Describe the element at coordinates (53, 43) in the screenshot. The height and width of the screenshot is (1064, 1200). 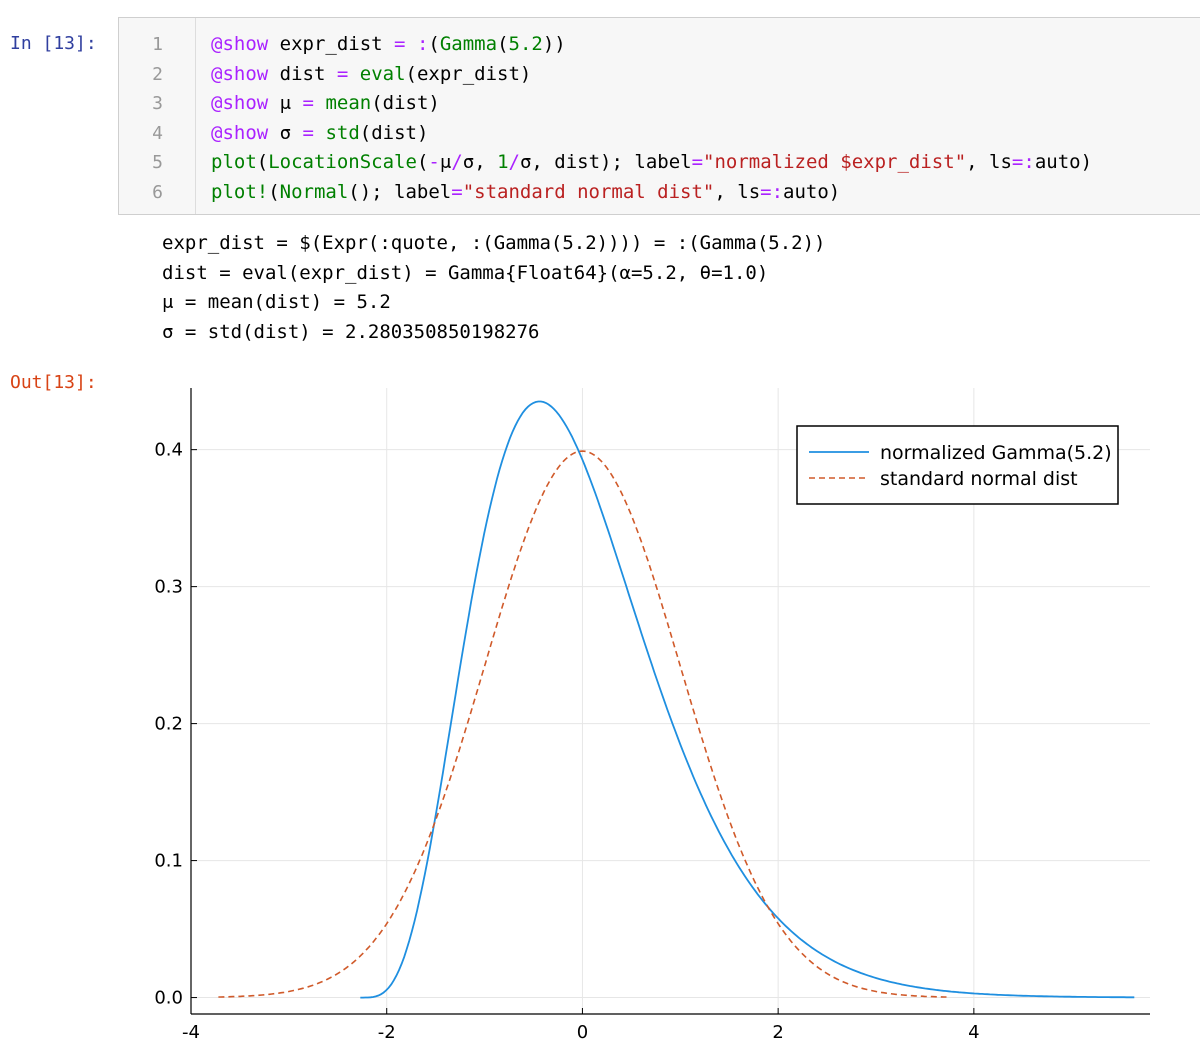
I see `input-prompt: In [13]:` at that location.